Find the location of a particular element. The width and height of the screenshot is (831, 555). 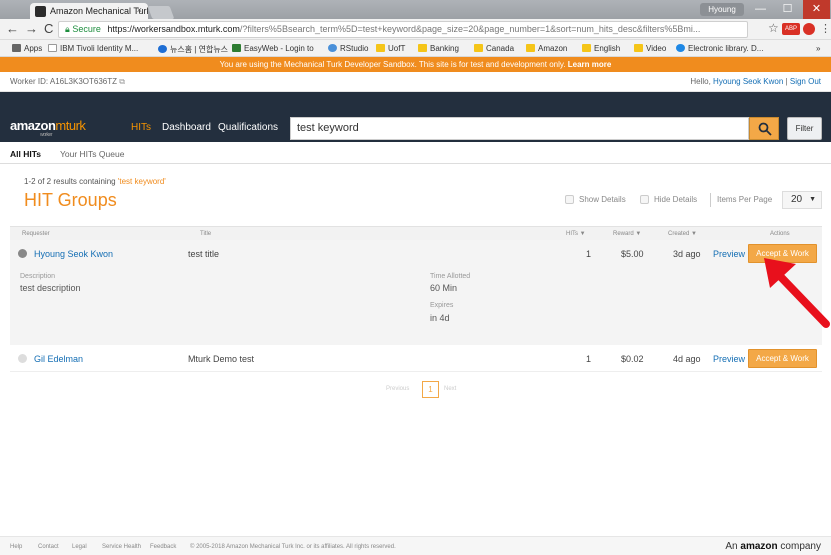

col-reward: Reward ▼ is located at coordinates (627, 234).